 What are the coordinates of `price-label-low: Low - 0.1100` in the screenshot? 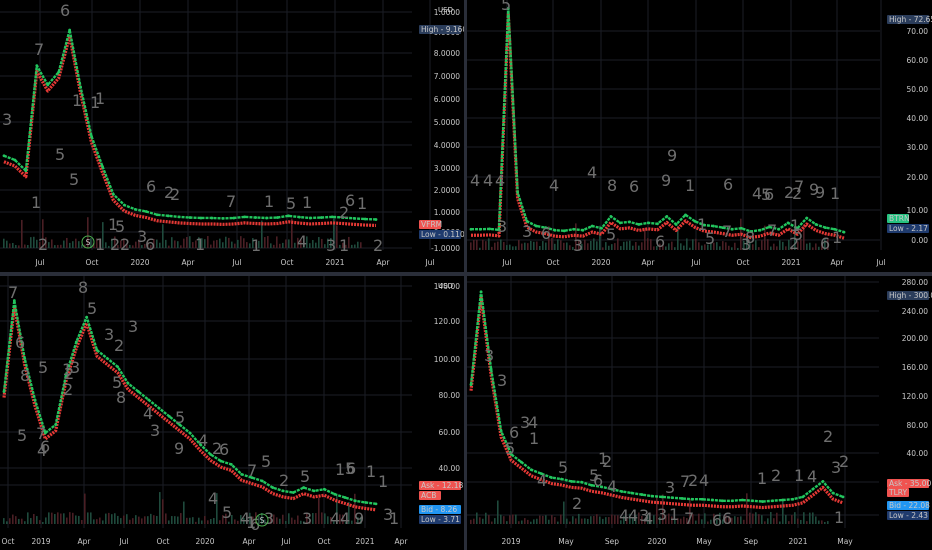 It's located at (442, 234).